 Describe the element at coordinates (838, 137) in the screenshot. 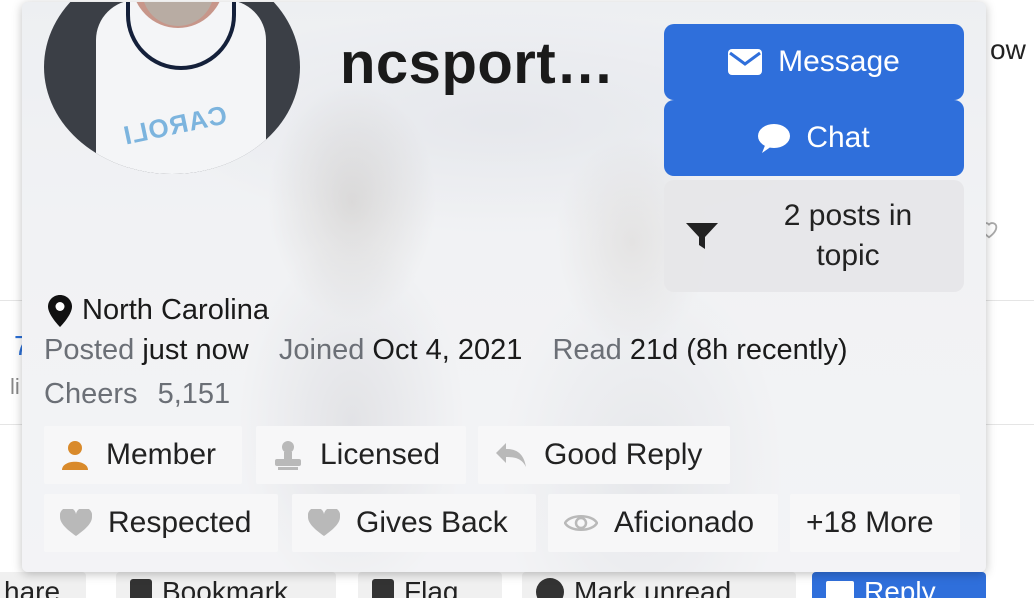

I see `chat-label: Chat` at that location.